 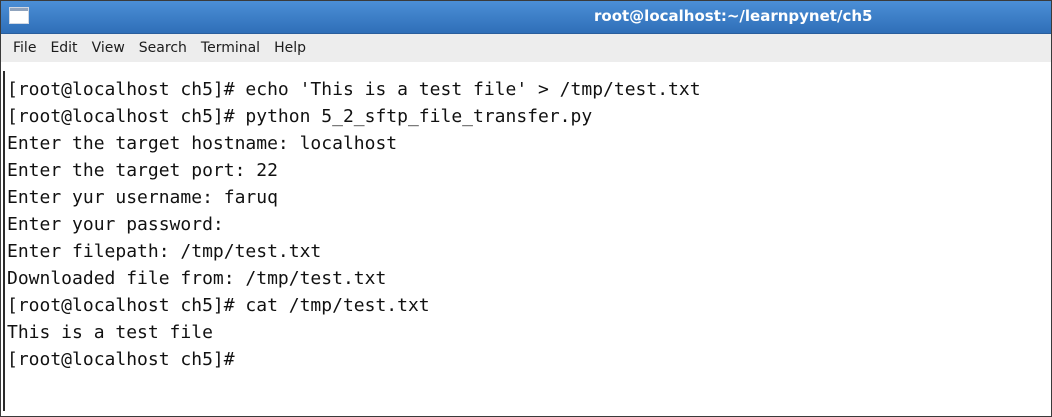 What do you see at coordinates (4, 241) in the screenshot?
I see `text-cursor` at bounding box center [4, 241].